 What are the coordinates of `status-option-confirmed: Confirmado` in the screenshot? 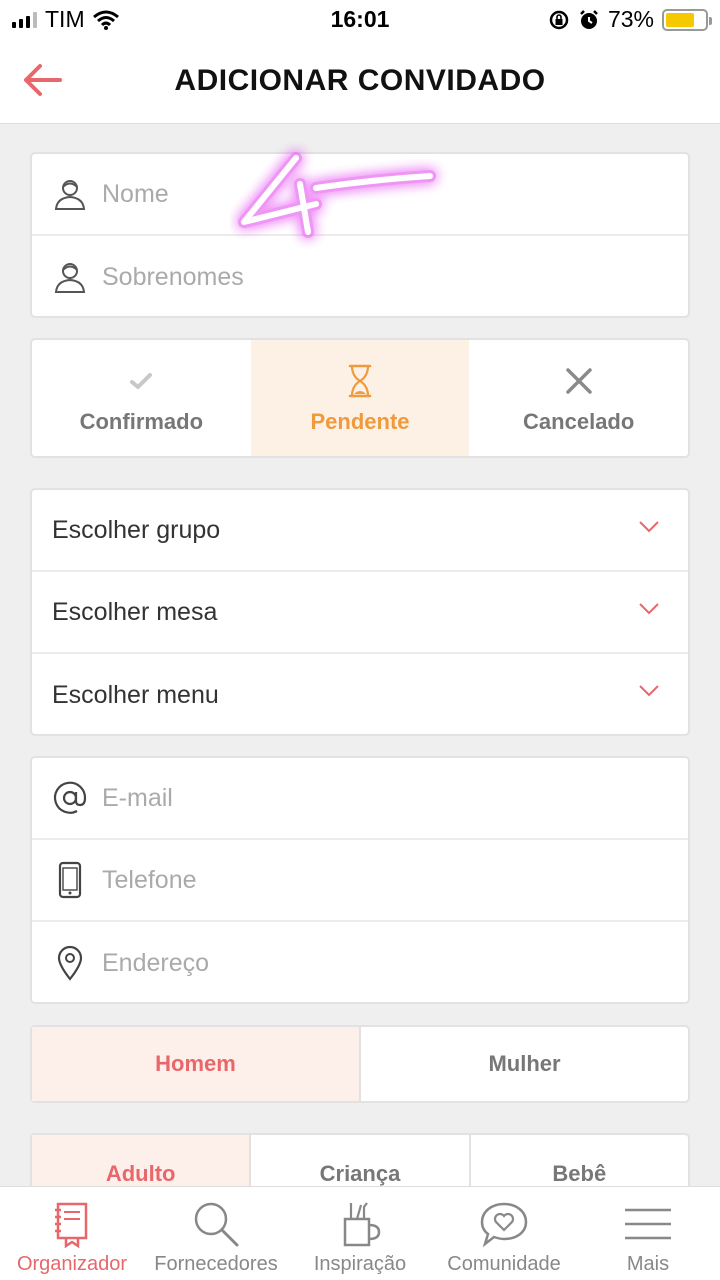 It's located at (141, 398).